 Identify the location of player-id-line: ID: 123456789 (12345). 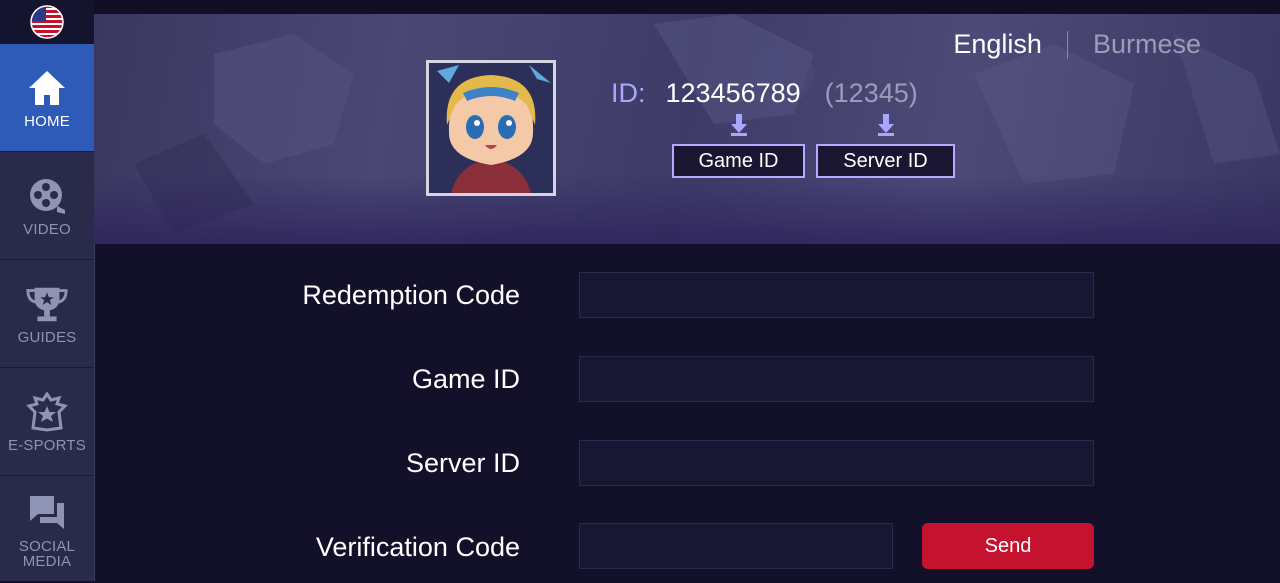
(764, 93).